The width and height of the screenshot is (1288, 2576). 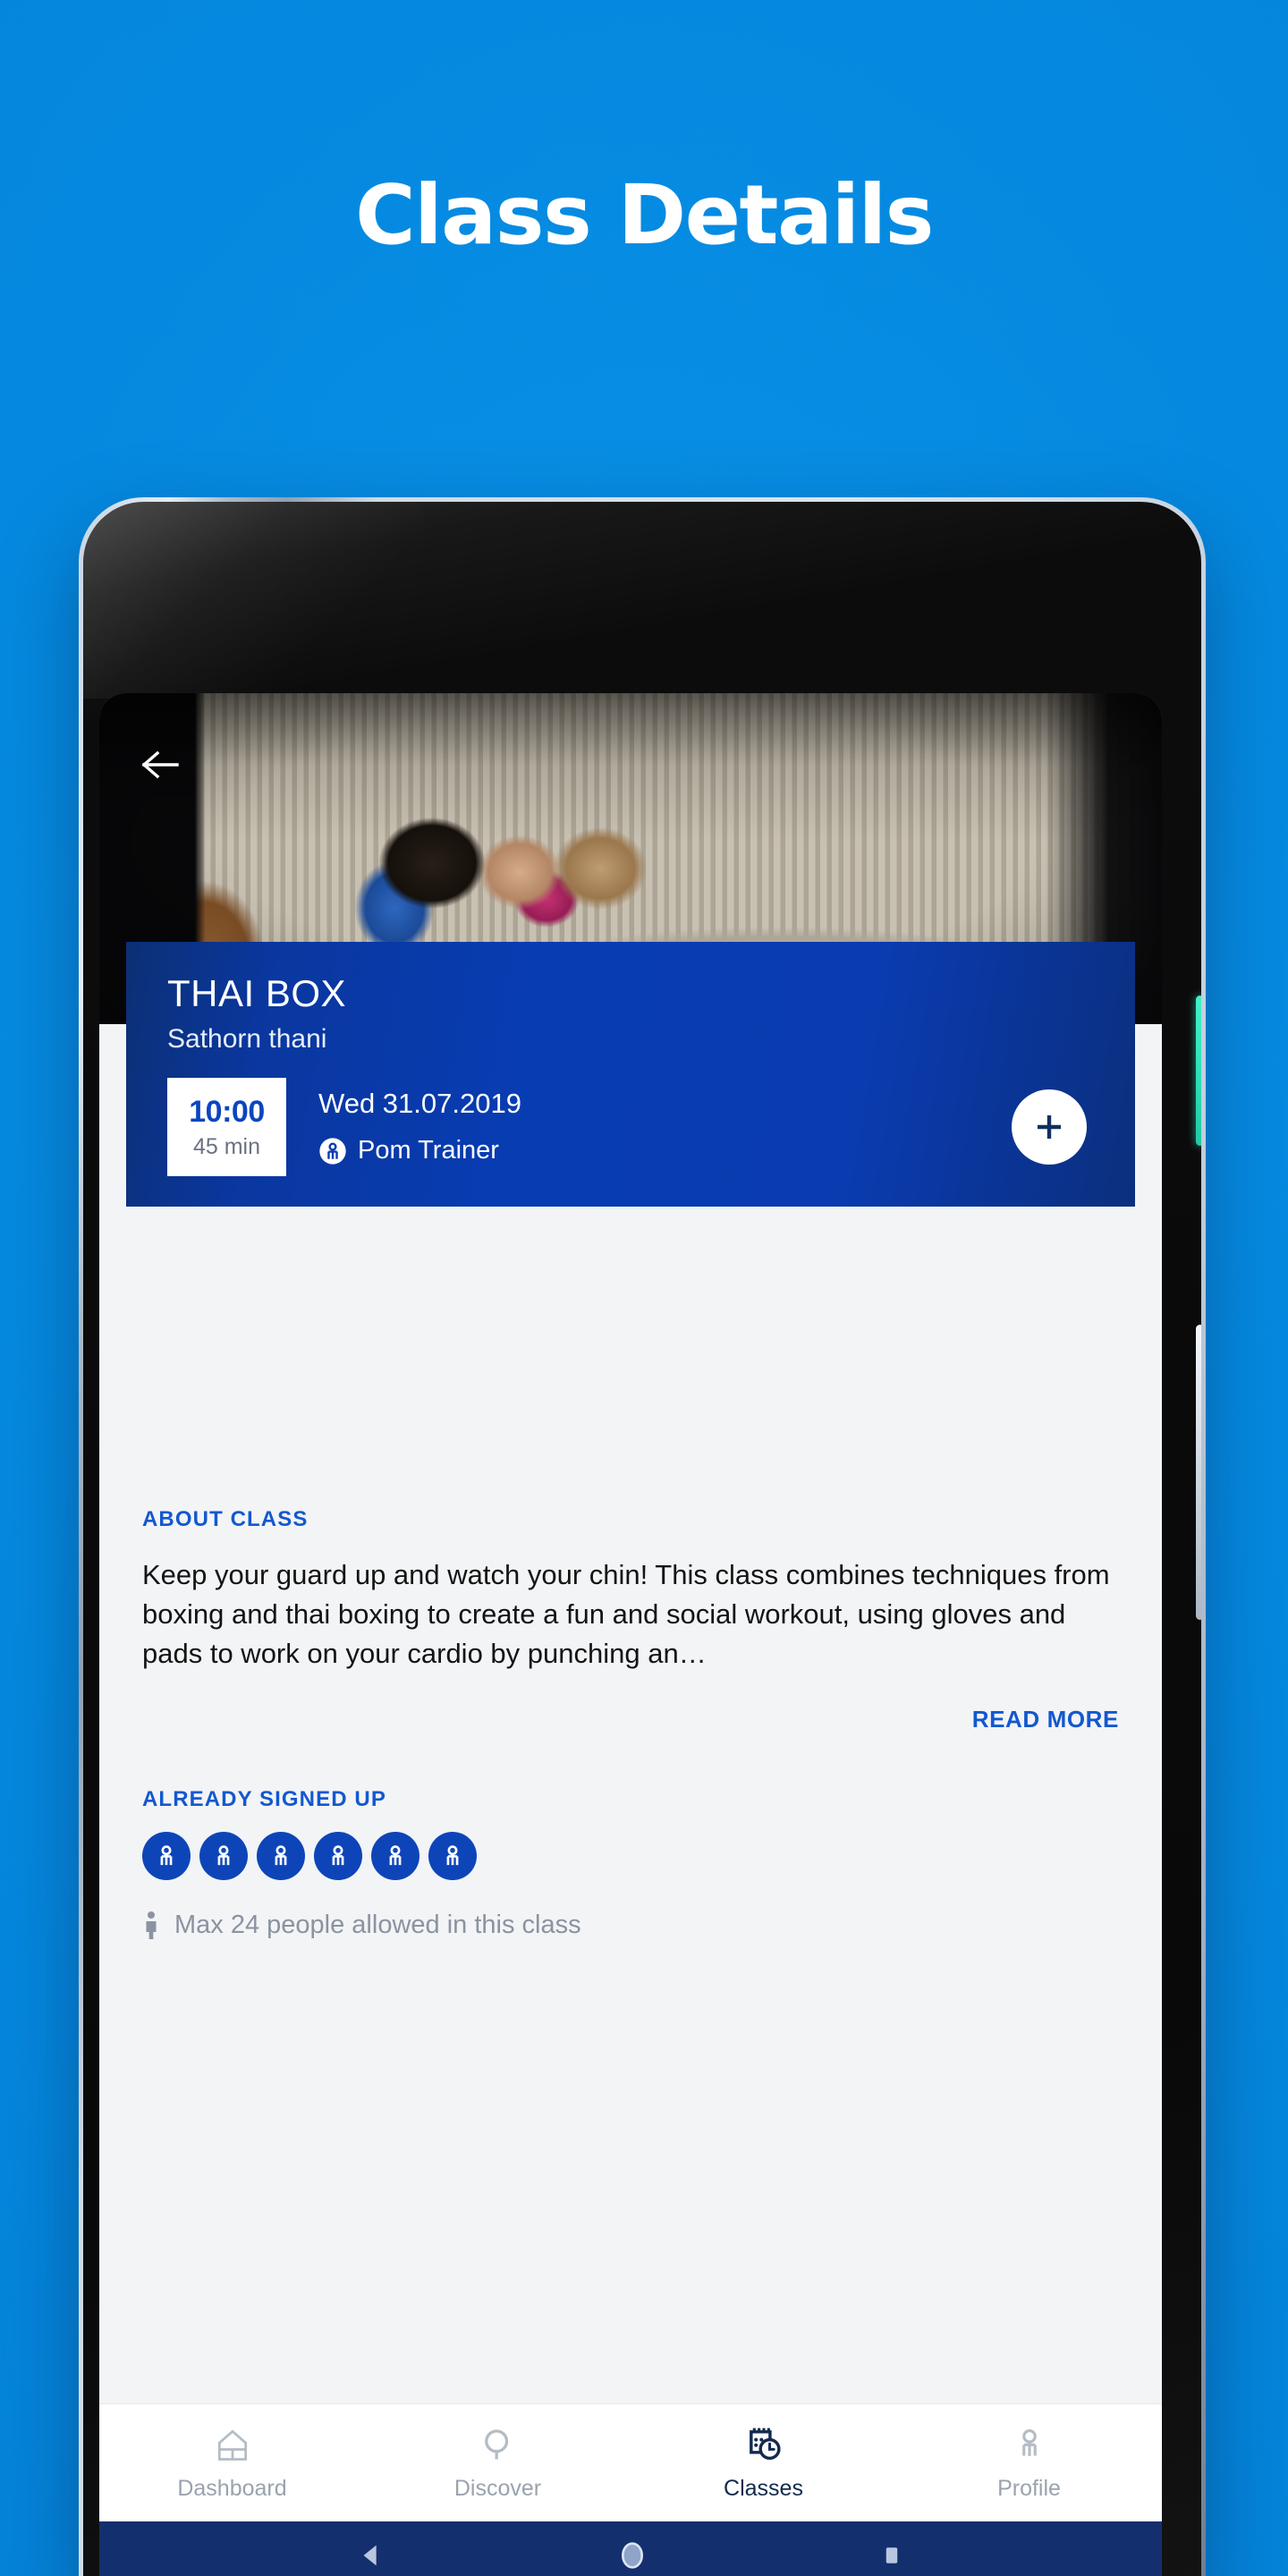 I want to click on class-time-box: 10:00 45 min, so click(x=226, y=1127).